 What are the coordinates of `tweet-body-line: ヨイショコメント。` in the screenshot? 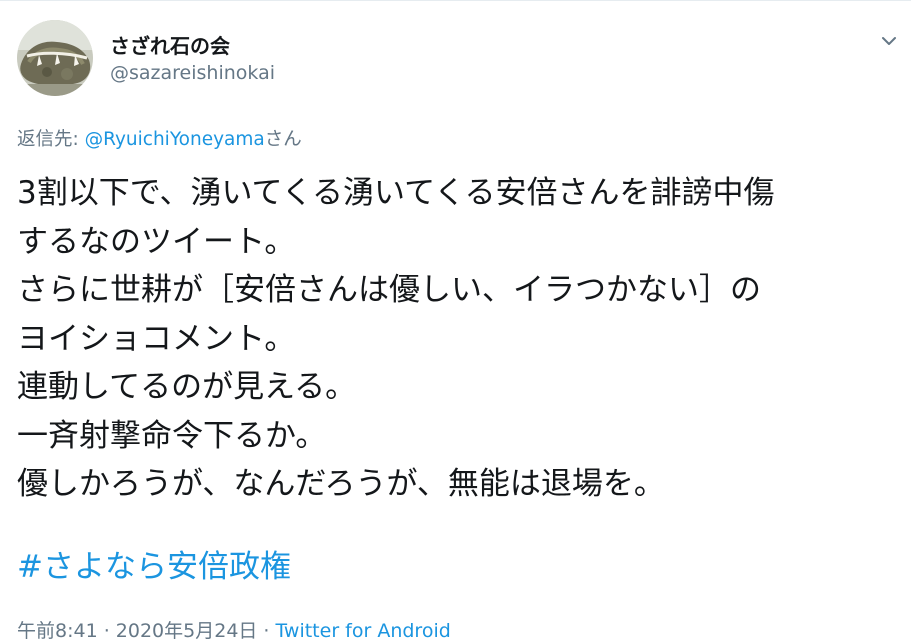 It's located at (156, 338).